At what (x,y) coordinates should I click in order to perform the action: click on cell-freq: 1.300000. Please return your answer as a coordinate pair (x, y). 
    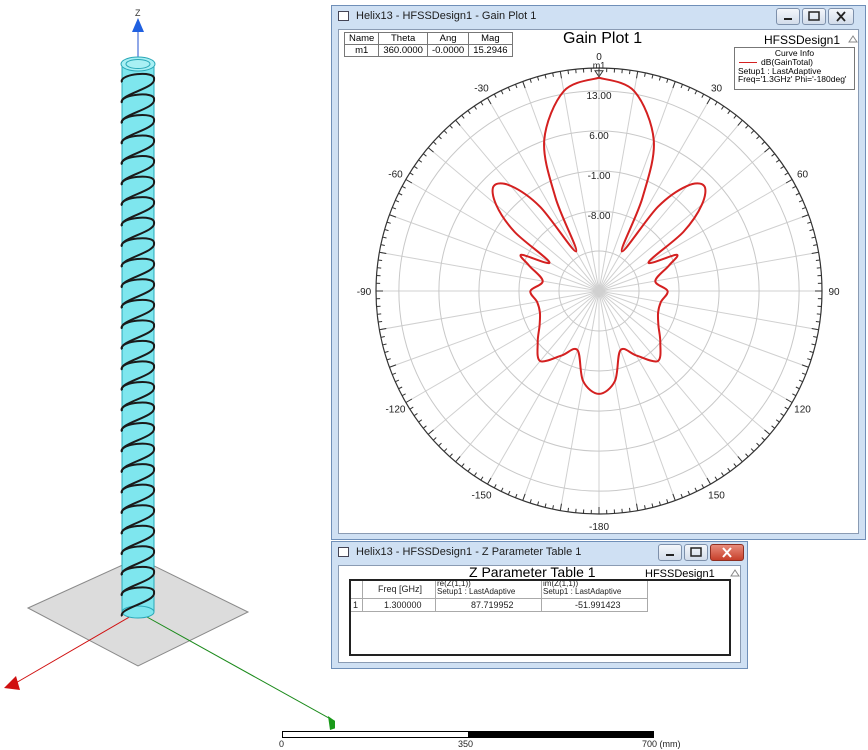
    Looking at the image, I should click on (403, 605).